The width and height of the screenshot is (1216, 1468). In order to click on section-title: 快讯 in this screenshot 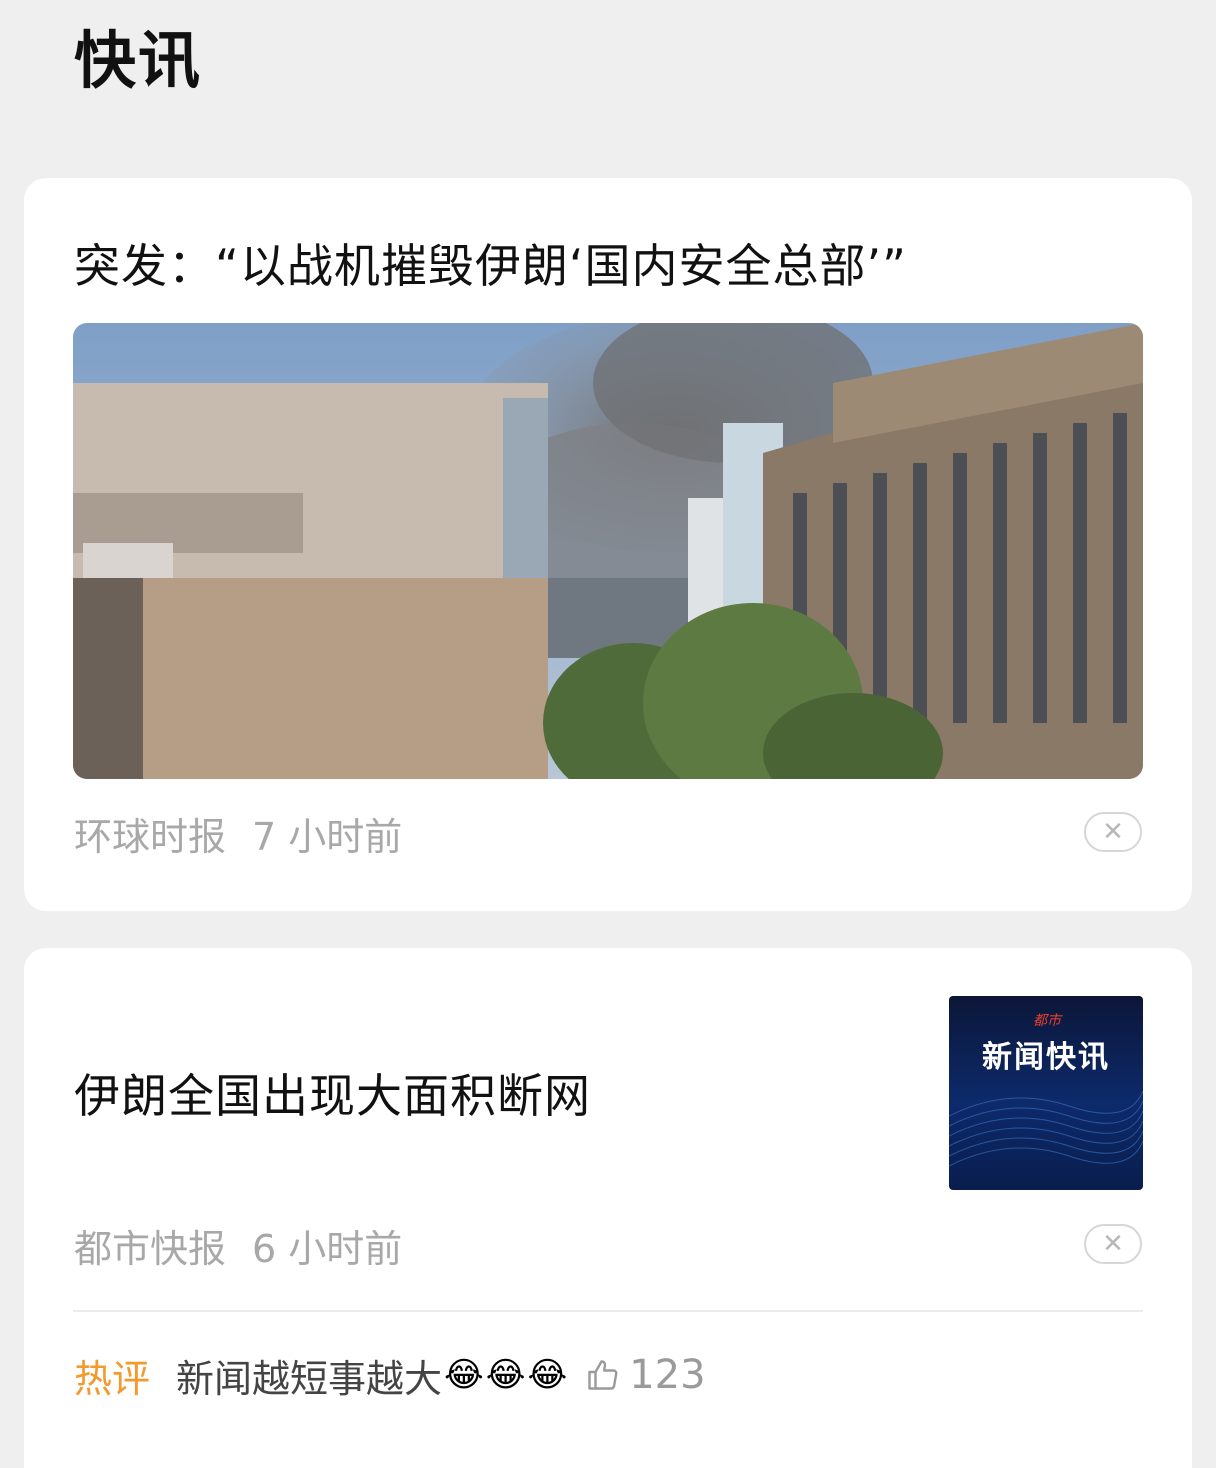, I will do `click(138, 60)`.